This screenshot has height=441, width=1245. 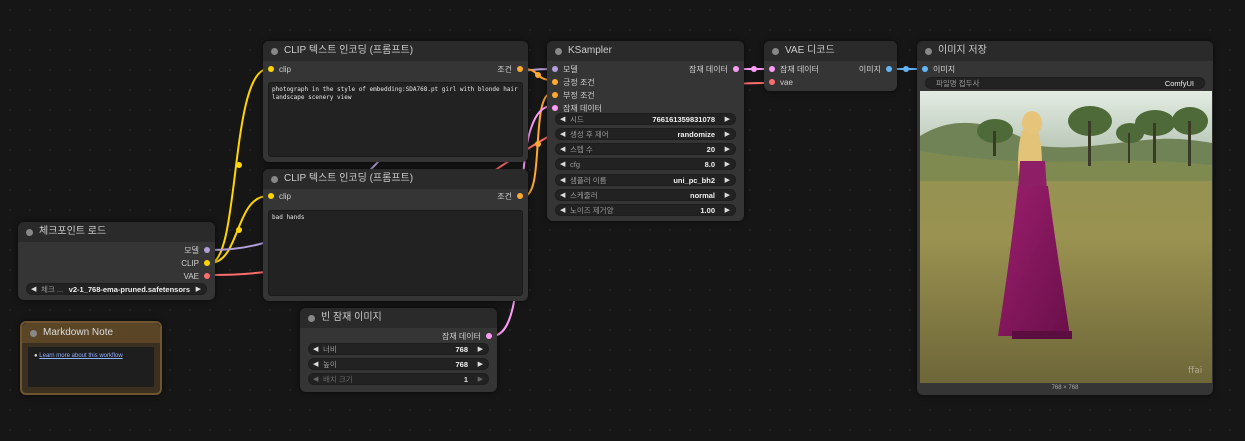 What do you see at coordinates (285, 69) in the screenshot?
I see `clip-input-label: clip` at bounding box center [285, 69].